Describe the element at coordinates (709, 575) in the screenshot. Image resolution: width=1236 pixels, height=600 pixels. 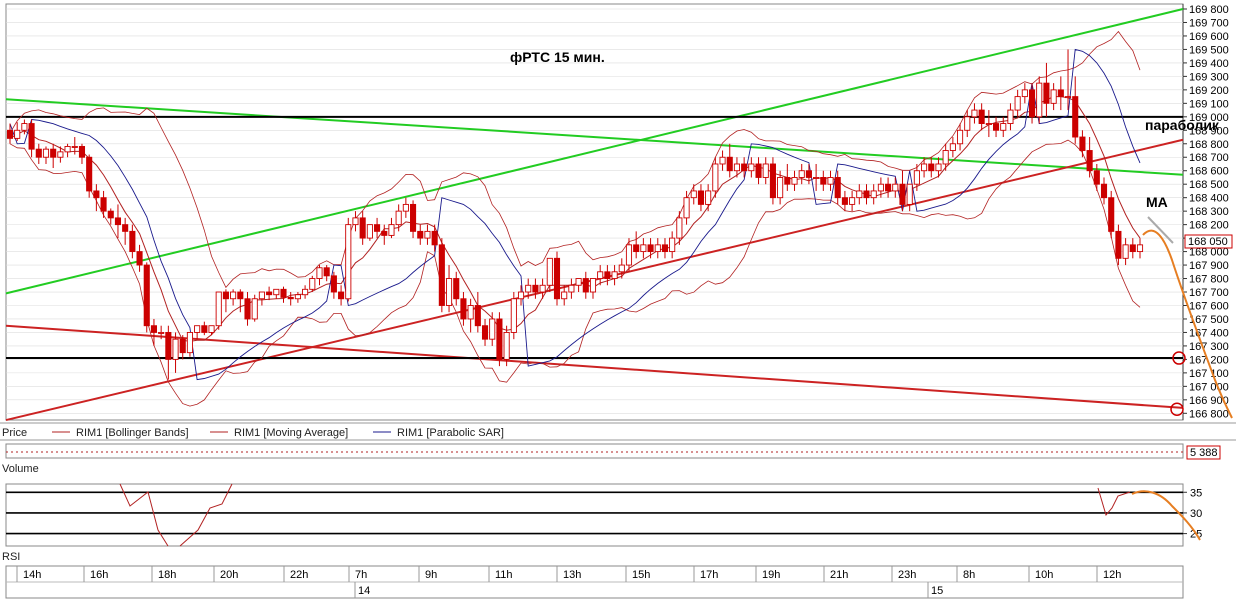
I see `time-tick-label: 17h` at that location.